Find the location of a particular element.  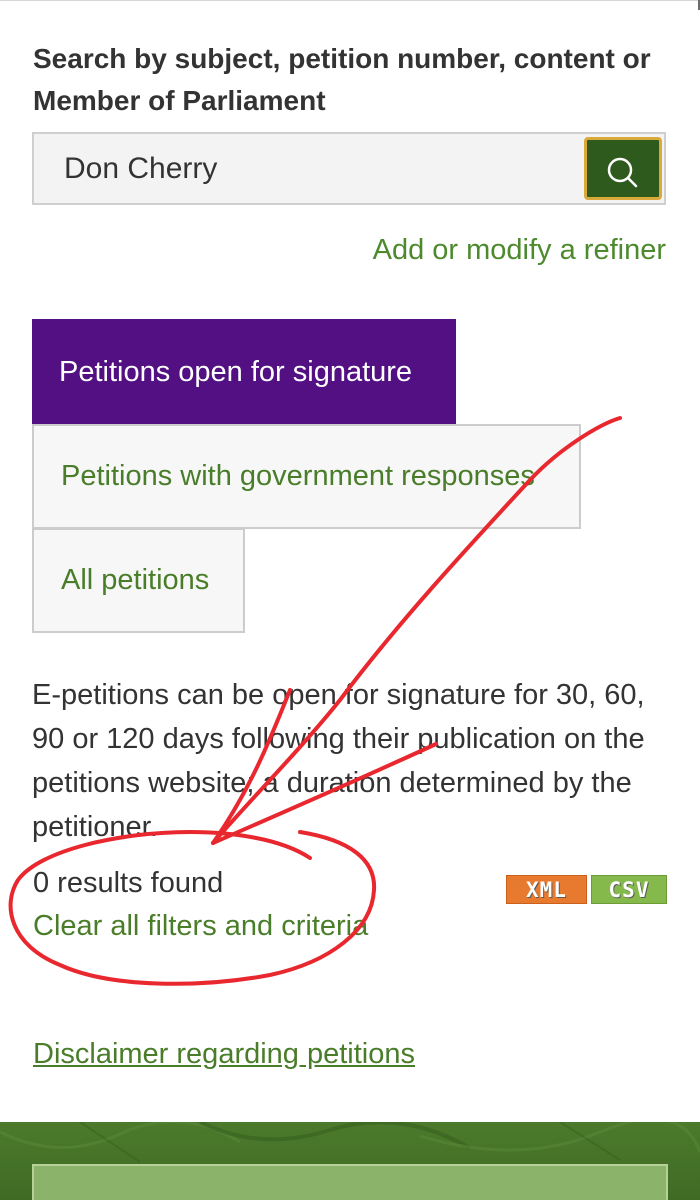

tab-all-petitions: All petitions is located at coordinates (138, 580).